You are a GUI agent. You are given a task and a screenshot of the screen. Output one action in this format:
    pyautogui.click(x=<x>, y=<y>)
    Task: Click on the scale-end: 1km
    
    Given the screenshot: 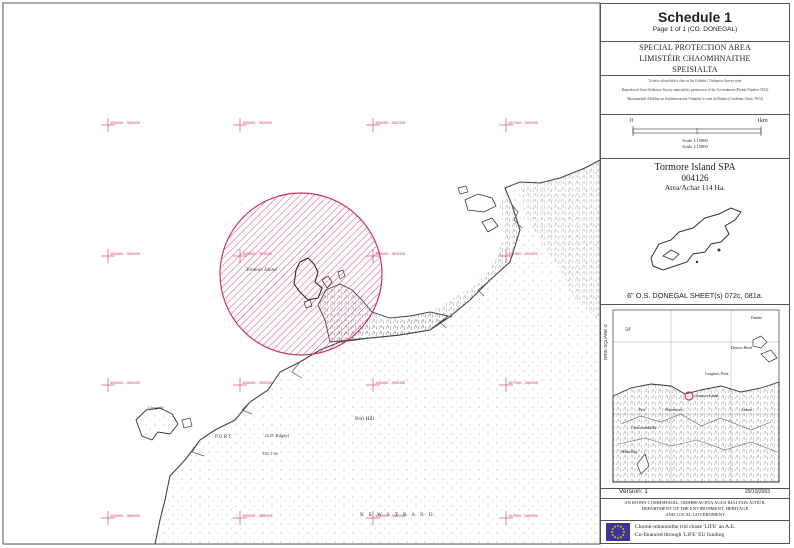 What is the action you would take?
    pyautogui.click(x=762, y=121)
    